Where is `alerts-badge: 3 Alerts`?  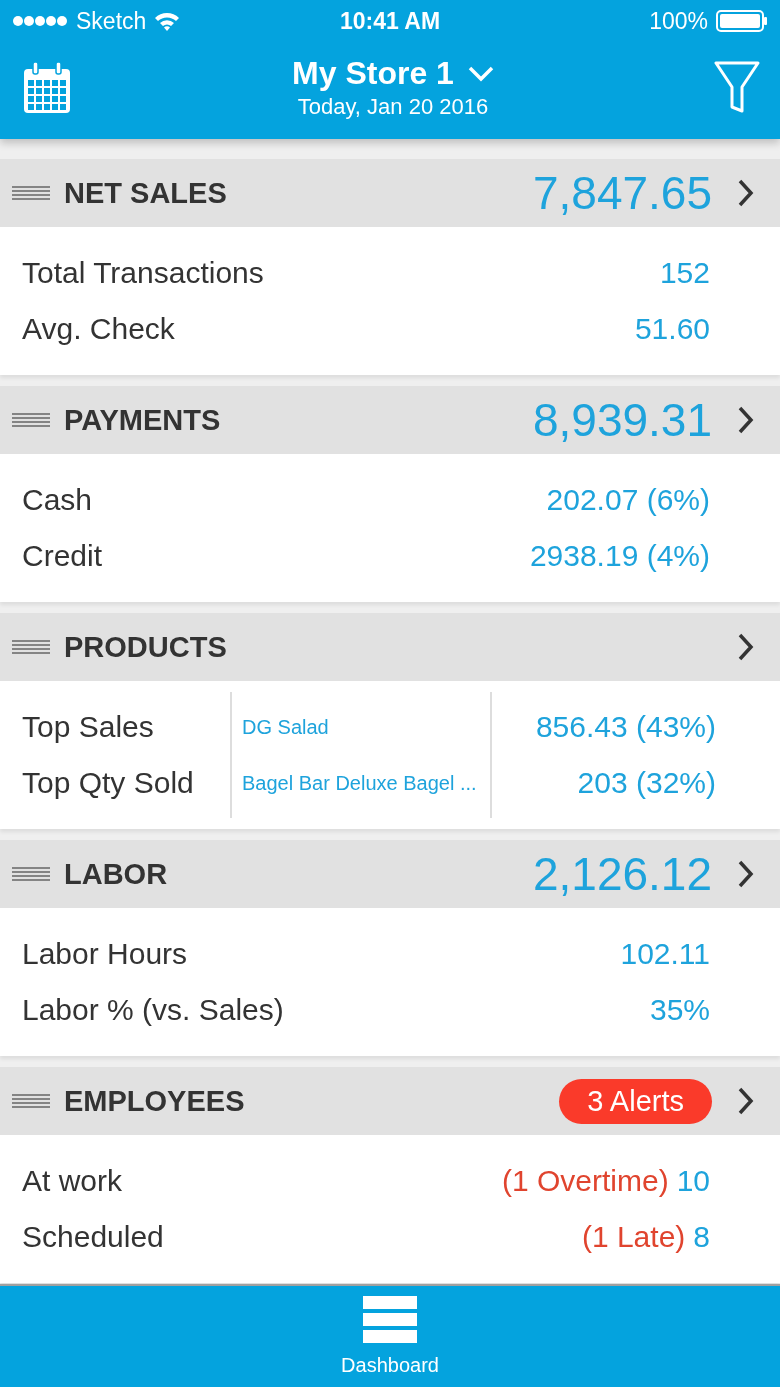 alerts-badge: 3 Alerts is located at coordinates (635, 1101).